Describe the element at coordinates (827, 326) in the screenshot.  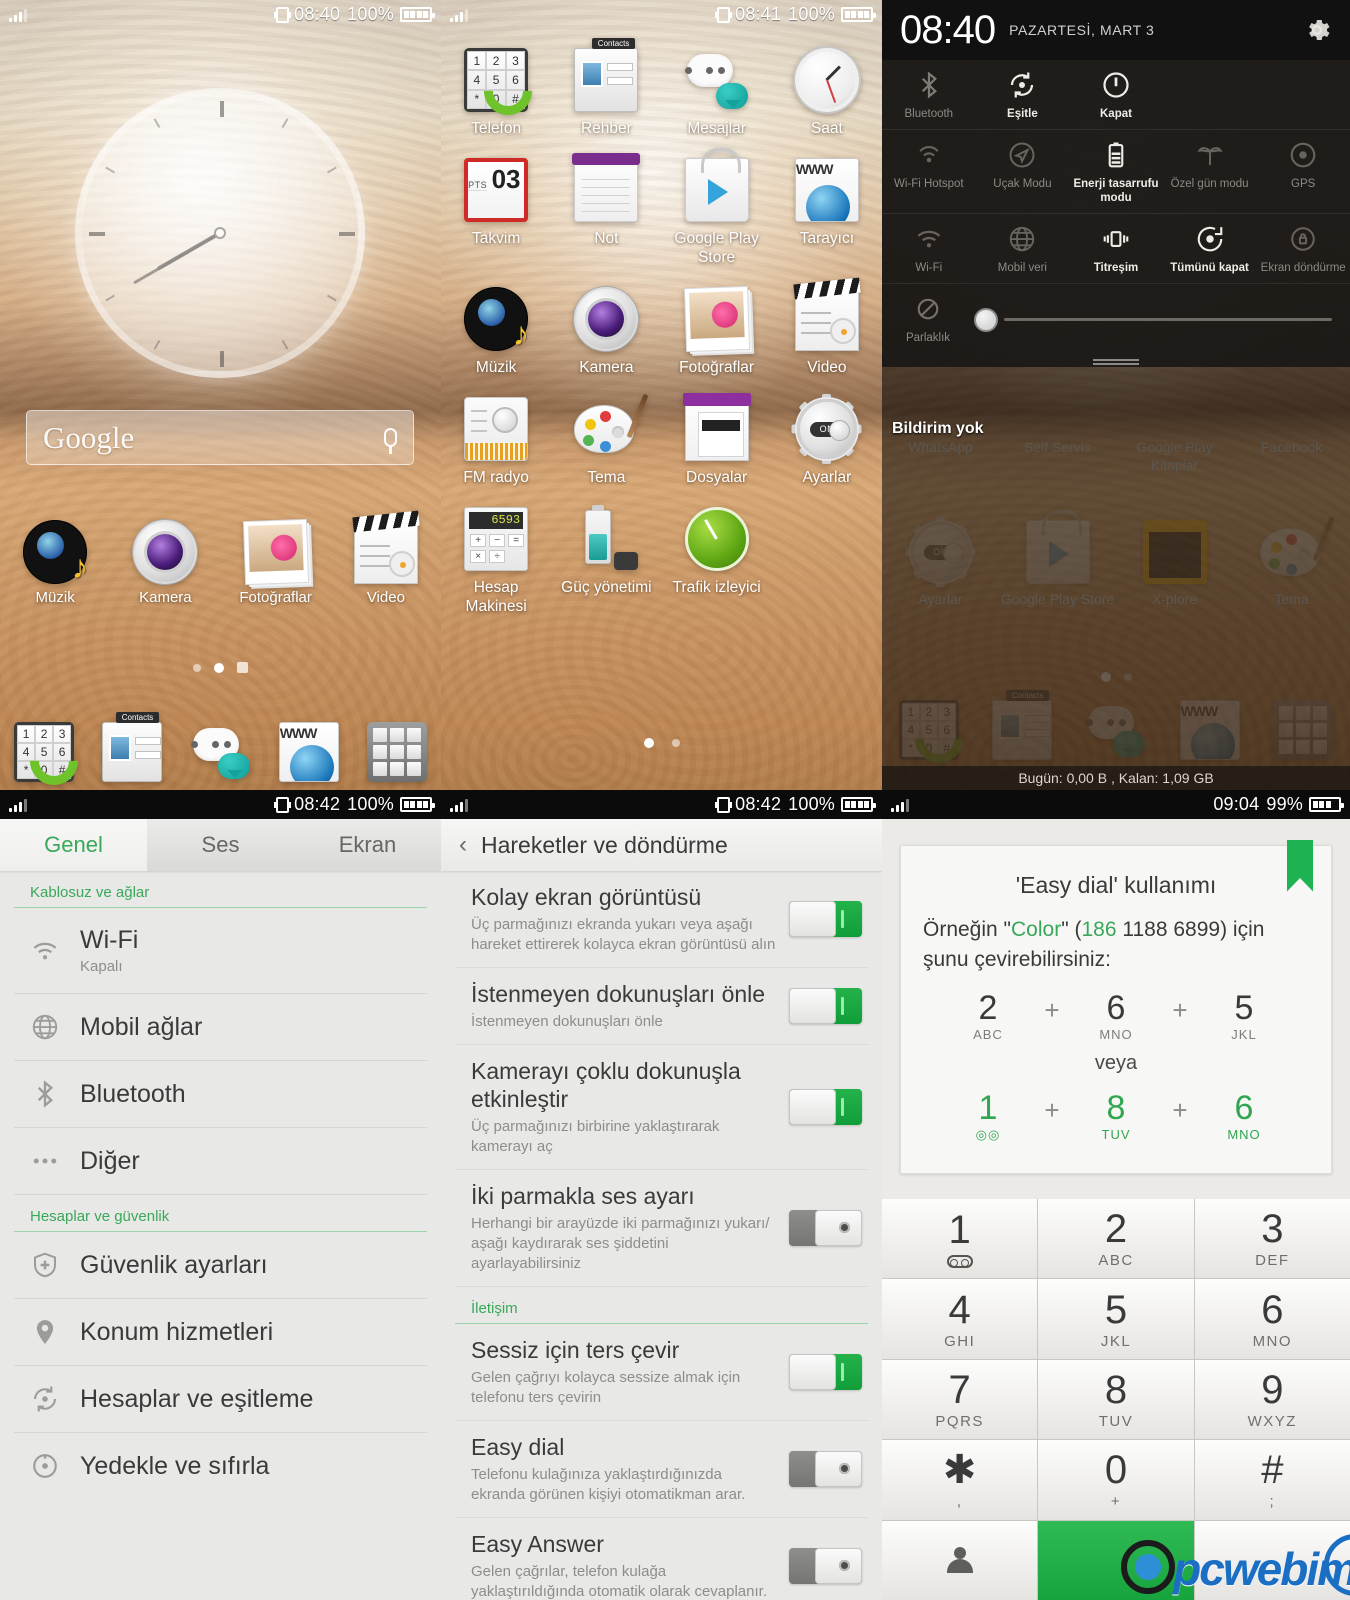
I see `drawer-app-video: Video` at that location.